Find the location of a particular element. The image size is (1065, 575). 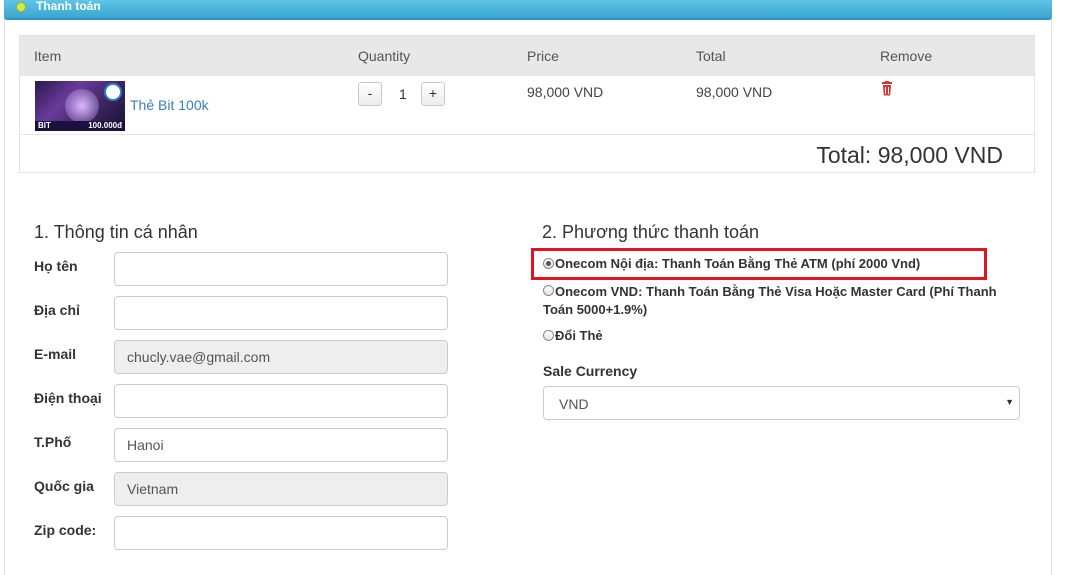

column-item: Item is located at coordinates (48, 56).